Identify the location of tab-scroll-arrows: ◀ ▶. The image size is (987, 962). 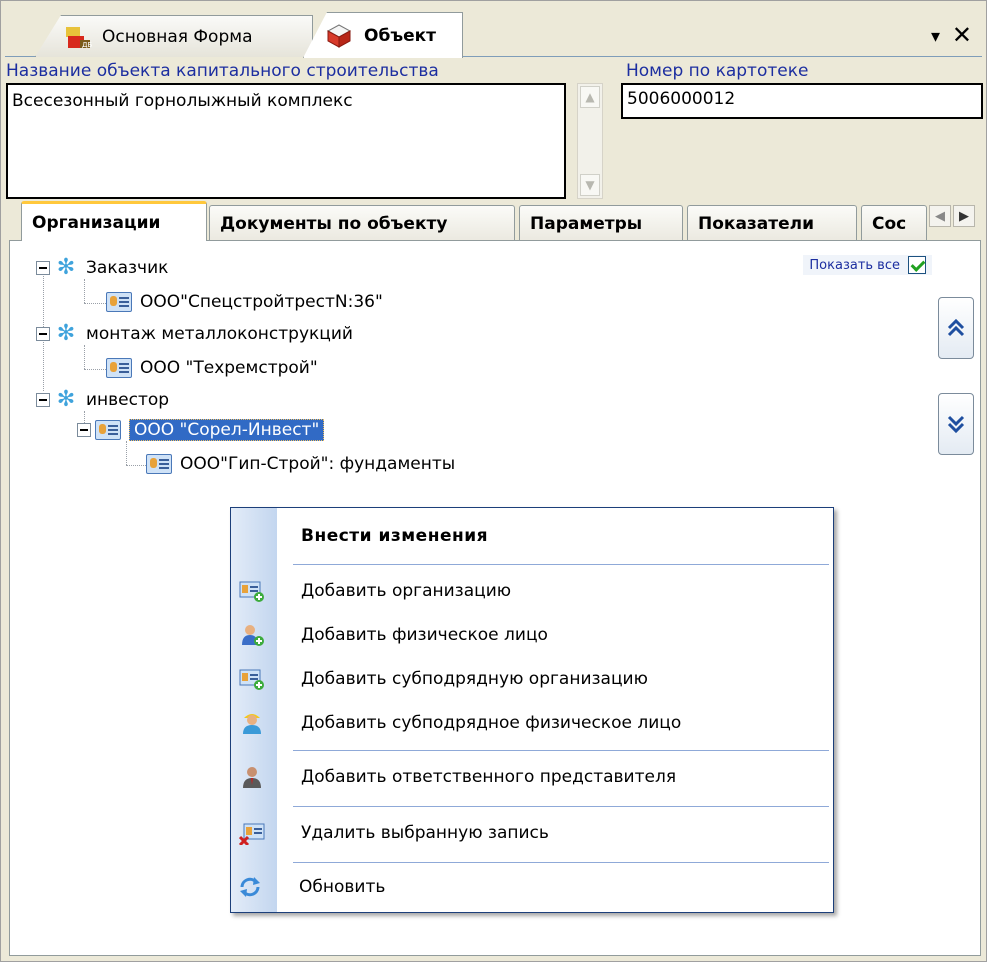
(952, 216).